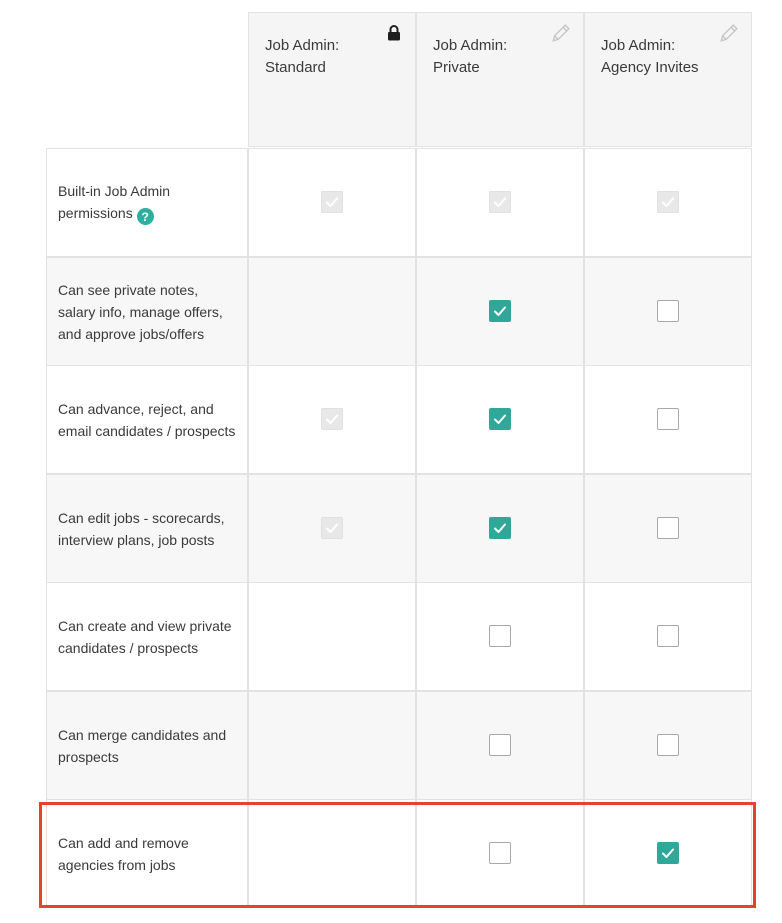  I want to click on permission-label: Can merge candidates and prospects, so click(147, 746).